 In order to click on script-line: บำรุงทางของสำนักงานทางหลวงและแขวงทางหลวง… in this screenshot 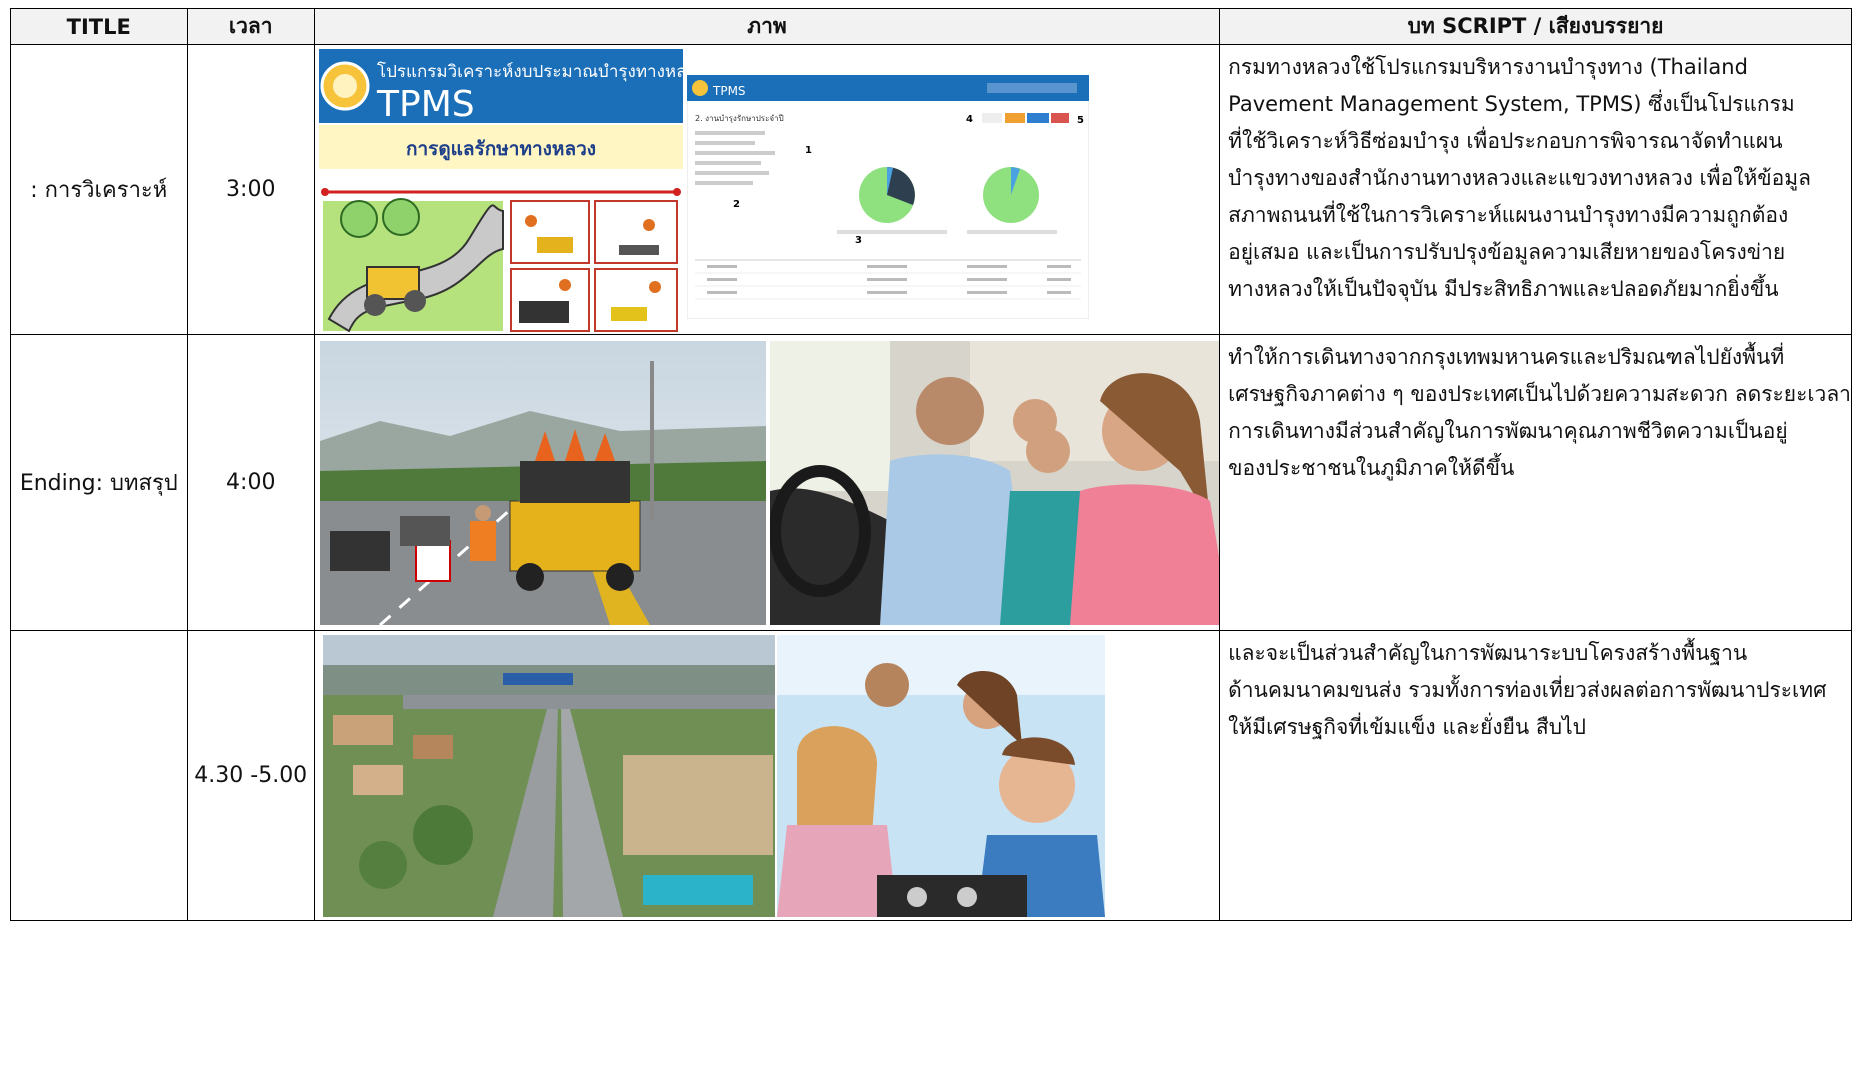, I will do `click(1519, 178)`.